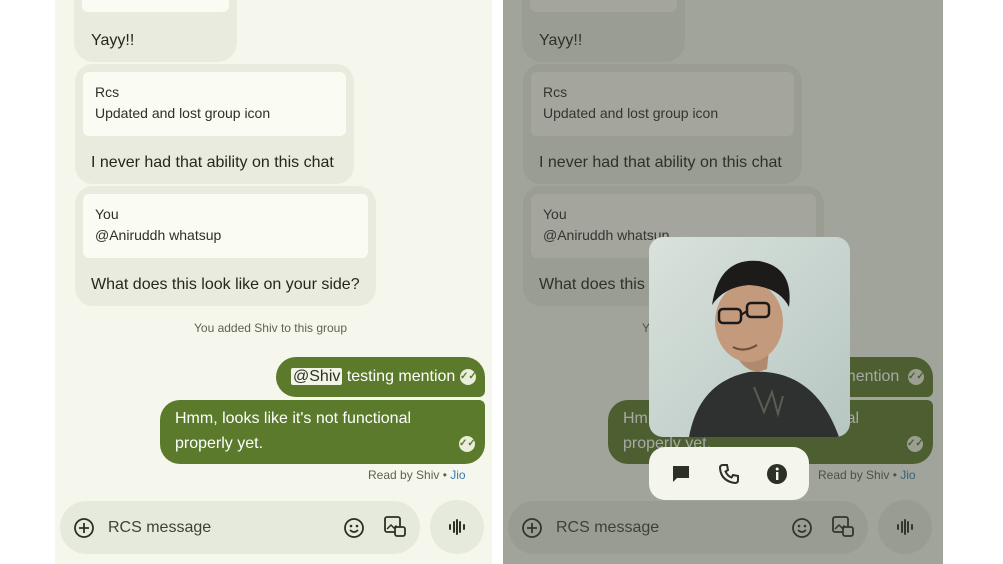 Image resolution: width=1003 pixels, height=564 pixels. Describe the element at coordinates (158, 235) in the screenshot. I see `quoted-text: @Aniruddh whatsup` at that location.